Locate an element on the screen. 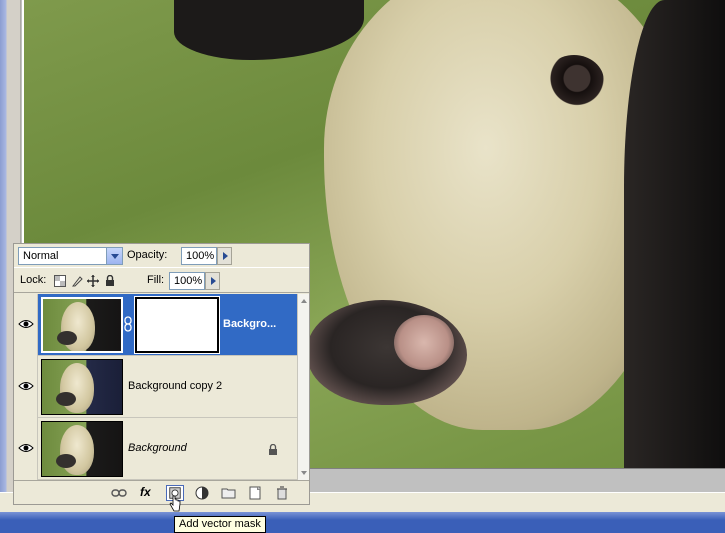 The image size is (725, 533). blend-mode-value: Normal is located at coordinates (41, 256).